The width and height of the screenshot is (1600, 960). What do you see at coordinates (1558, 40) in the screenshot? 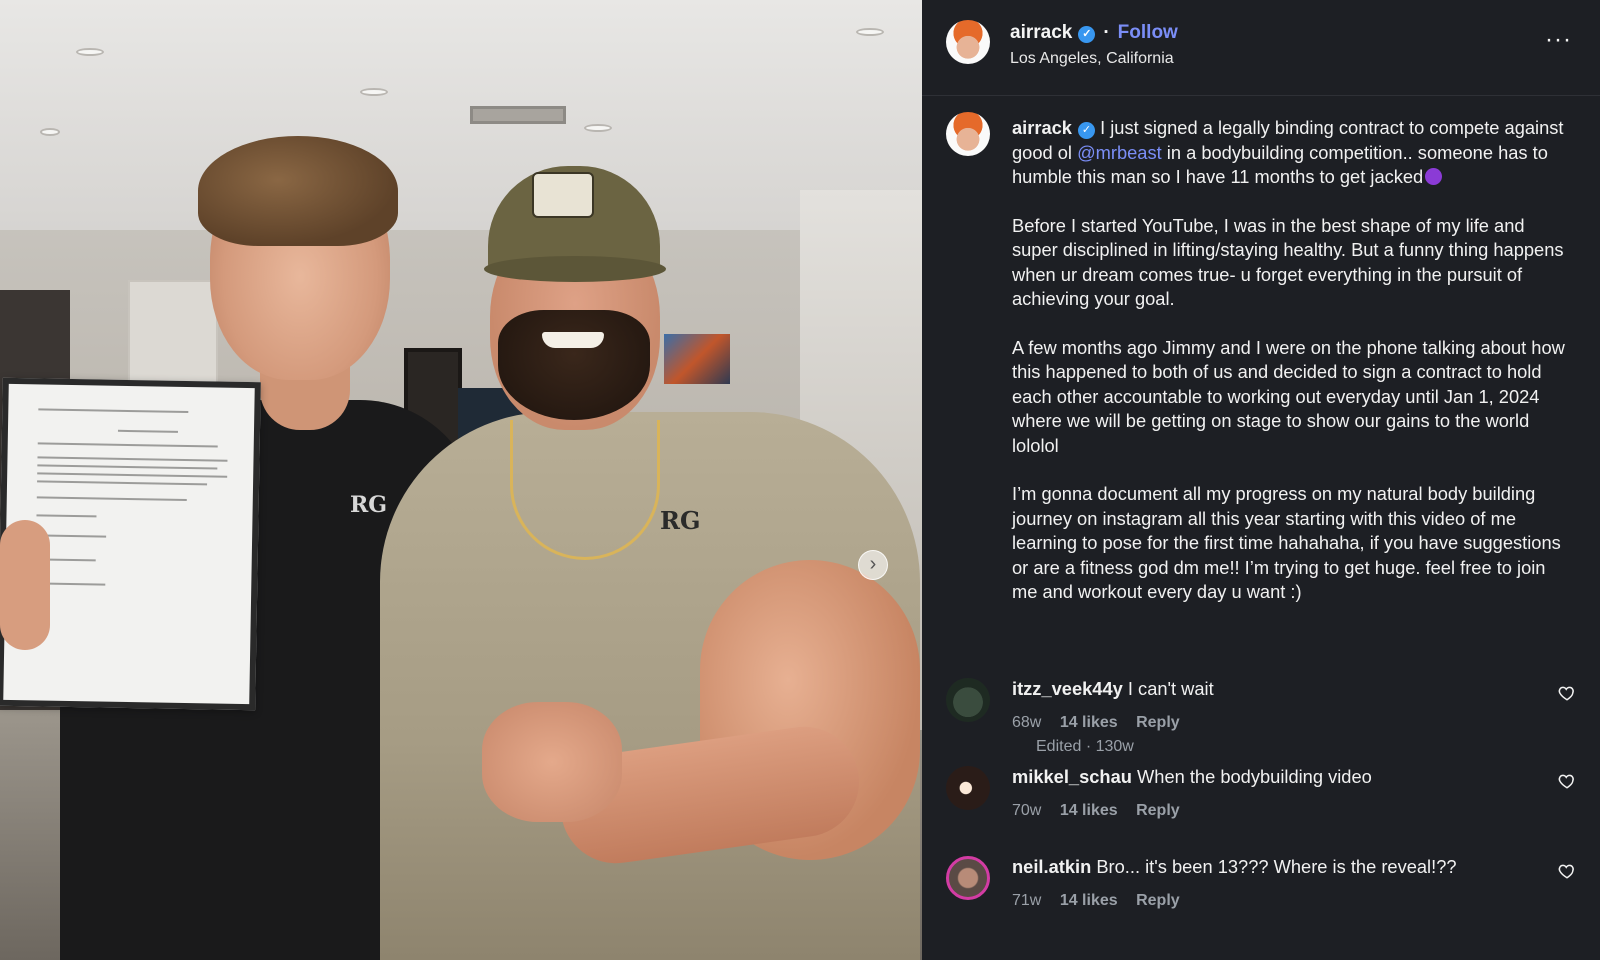
I see `more-options-icon: ···` at bounding box center [1558, 40].